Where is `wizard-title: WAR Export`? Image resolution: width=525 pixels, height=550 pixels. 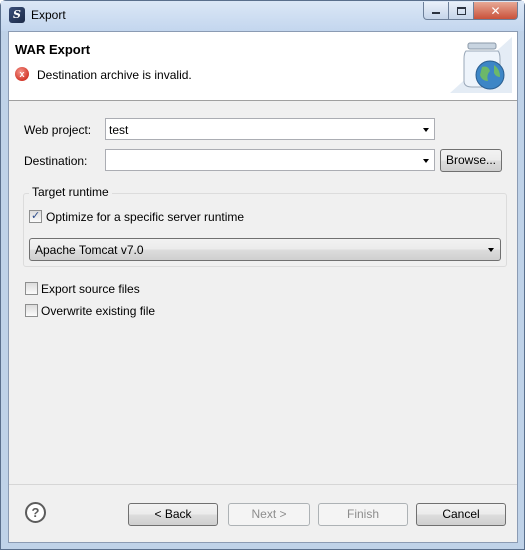 wizard-title: WAR Export is located at coordinates (53, 49).